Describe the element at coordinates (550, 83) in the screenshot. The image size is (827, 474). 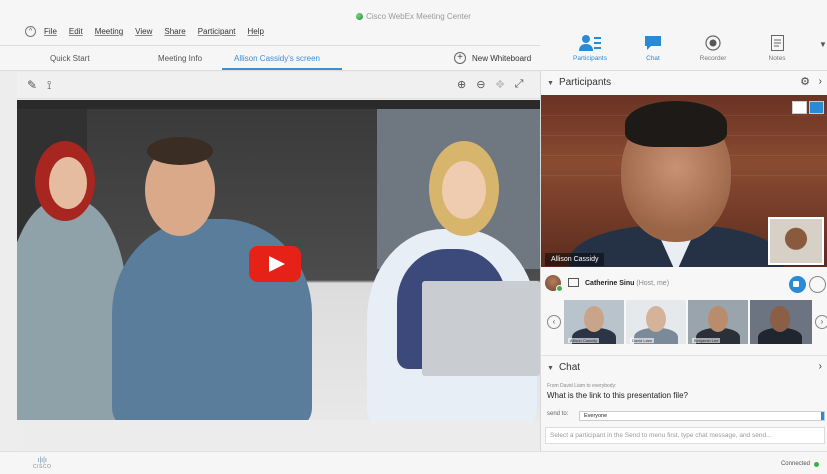
I see `collapse-participants-icon: ▼` at that location.